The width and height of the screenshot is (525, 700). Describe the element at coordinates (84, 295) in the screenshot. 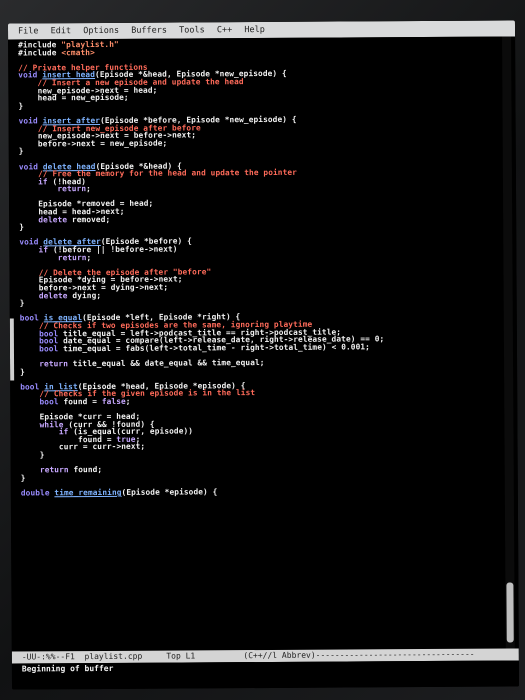

I see `code-token: dying;` at that location.